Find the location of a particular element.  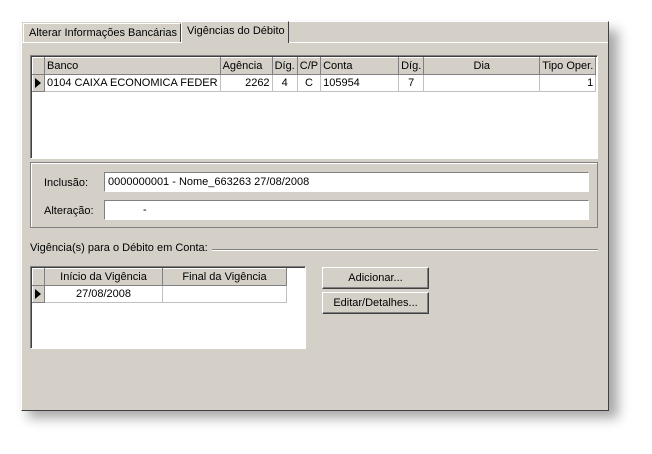

col-header-inicio-vigencia: Início da Vigência is located at coordinates (103, 277).